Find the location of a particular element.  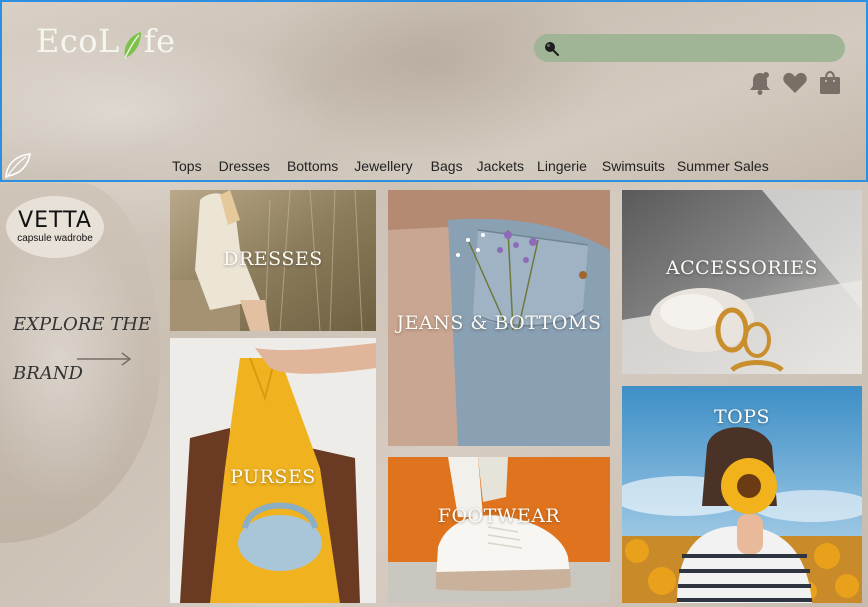

category-tile-footwear: FOOTWEAR is located at coordinates (499, 530).